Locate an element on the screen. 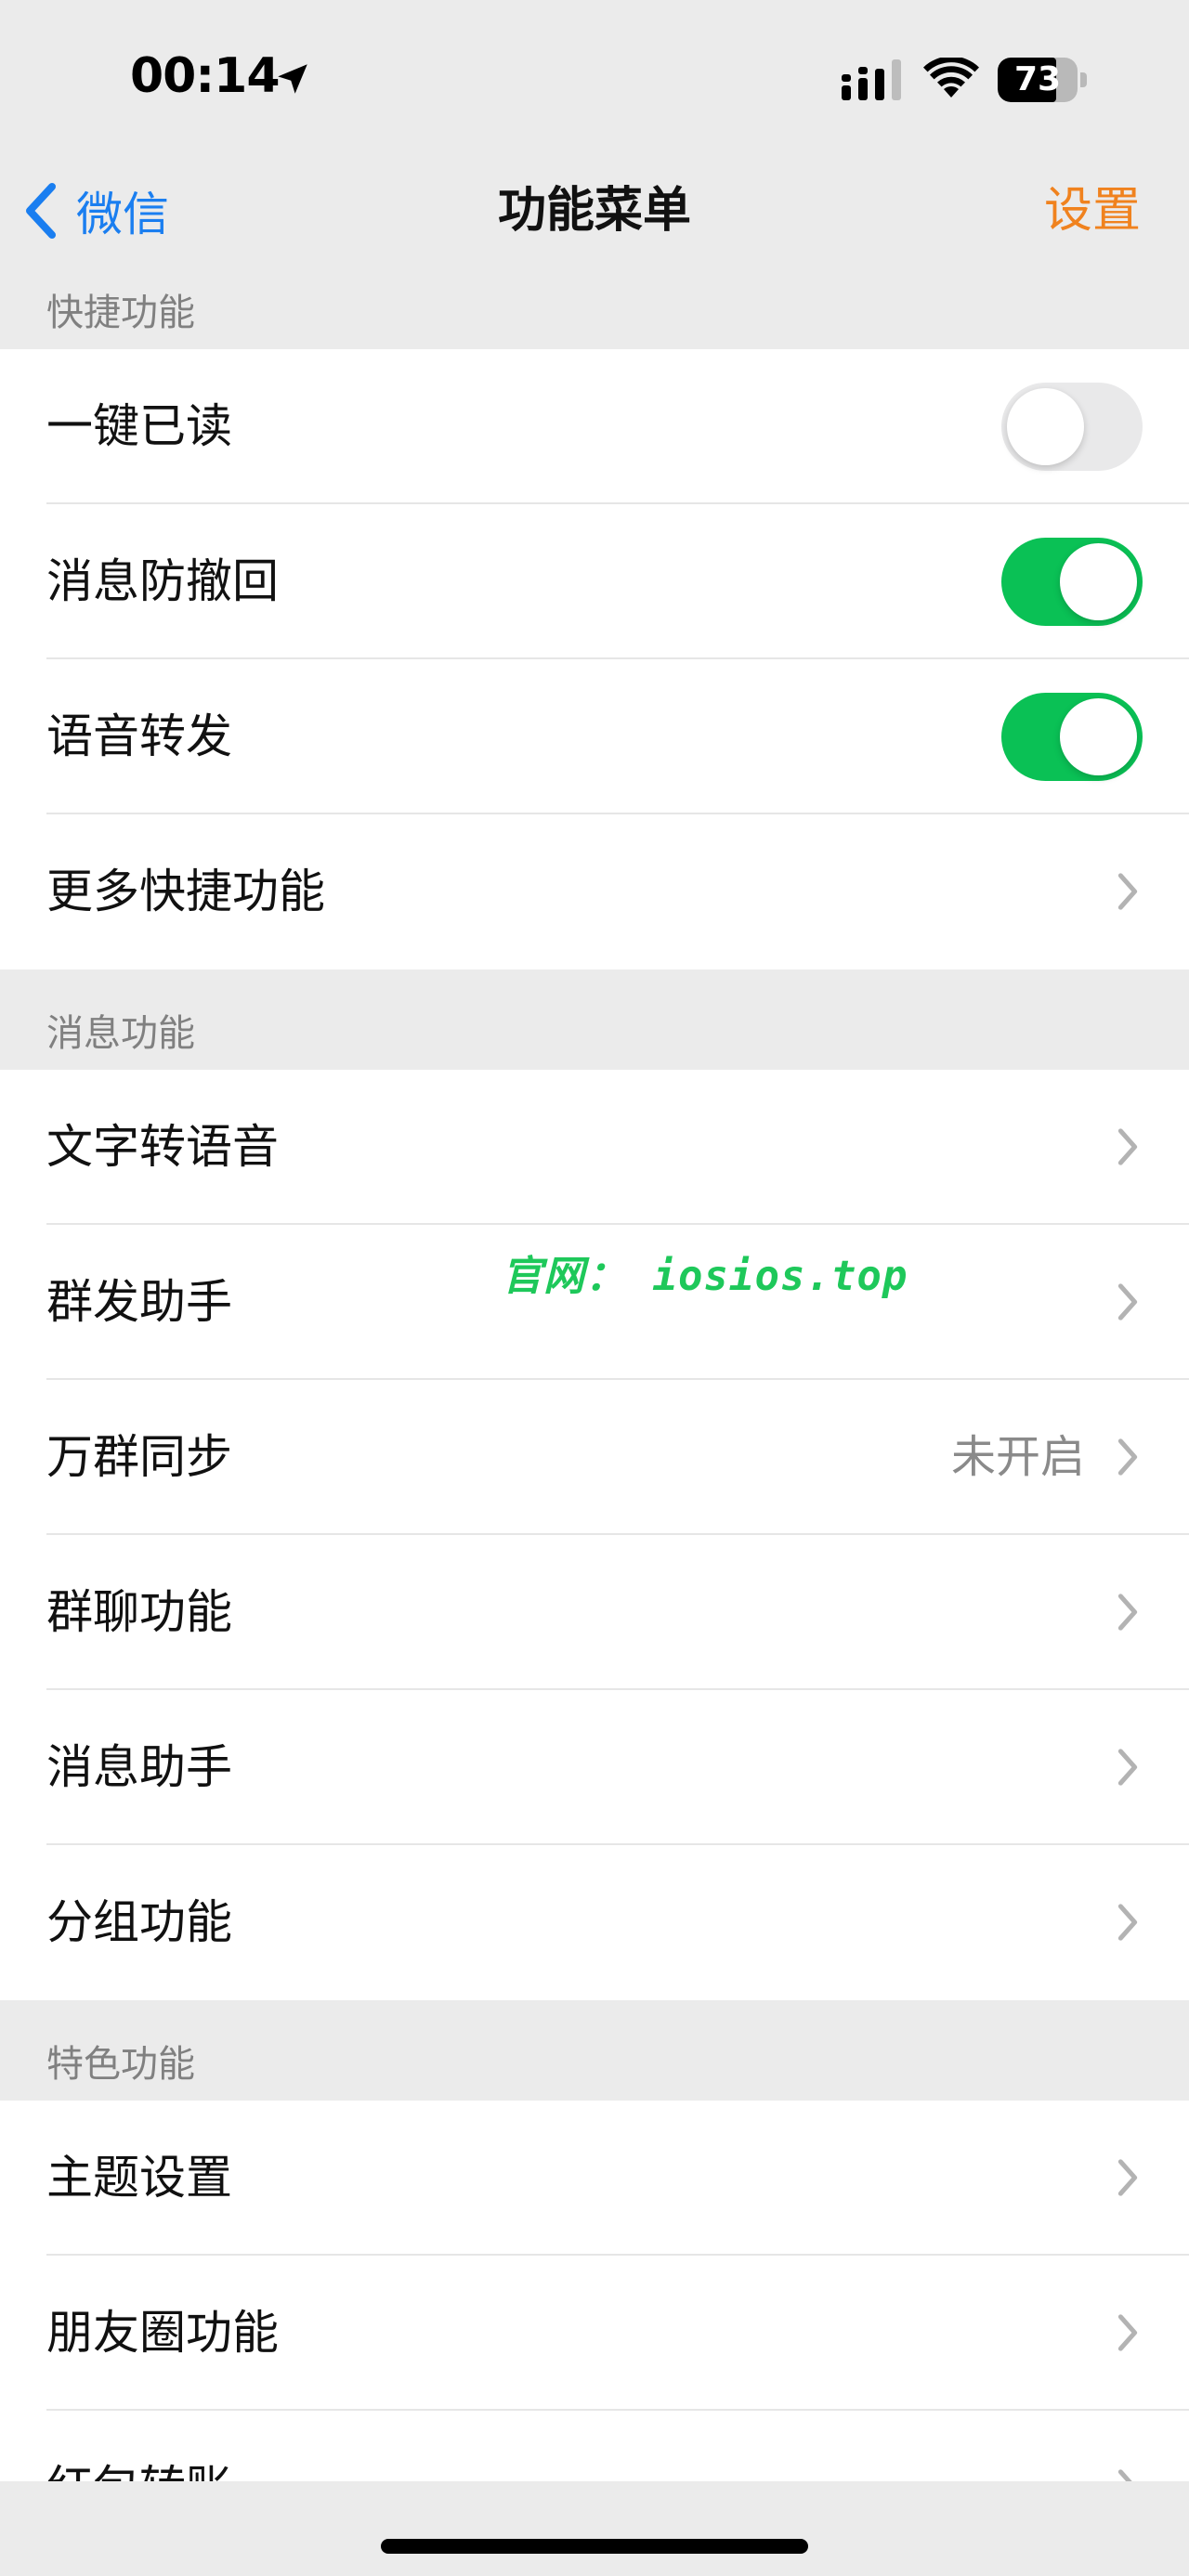  section-header-message: 消息功能 is located at coordinates (120, 1033).